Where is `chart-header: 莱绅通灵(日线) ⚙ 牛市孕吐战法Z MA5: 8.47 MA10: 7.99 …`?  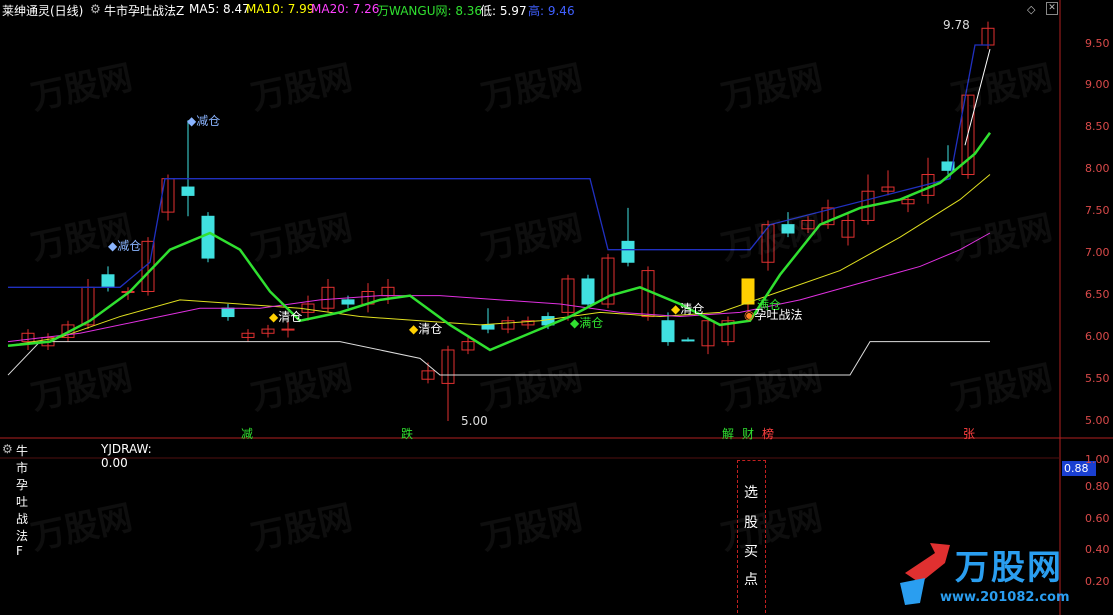
chart-header: 莱绅通灵(日线) ⚙ 牛市孕吐战法Z MA5: 8.47 MA10: 7.99 … is located at coordinates (530, 10).